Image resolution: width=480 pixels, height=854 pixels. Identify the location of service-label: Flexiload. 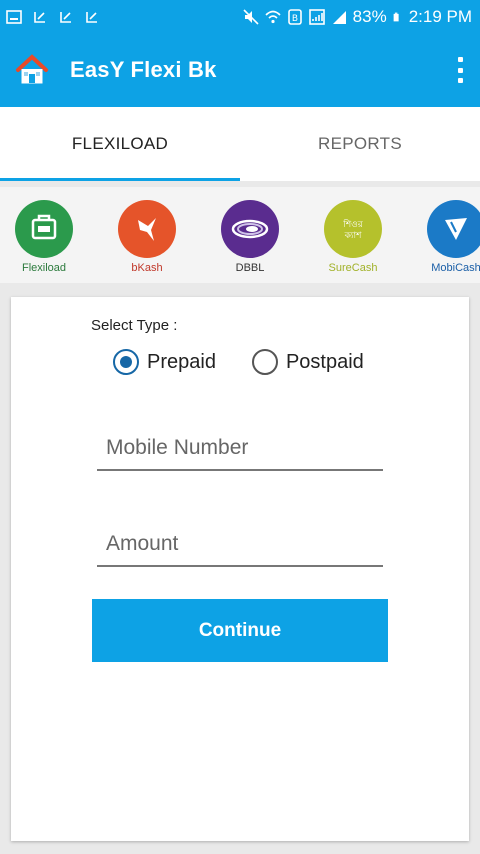
(44, 268).